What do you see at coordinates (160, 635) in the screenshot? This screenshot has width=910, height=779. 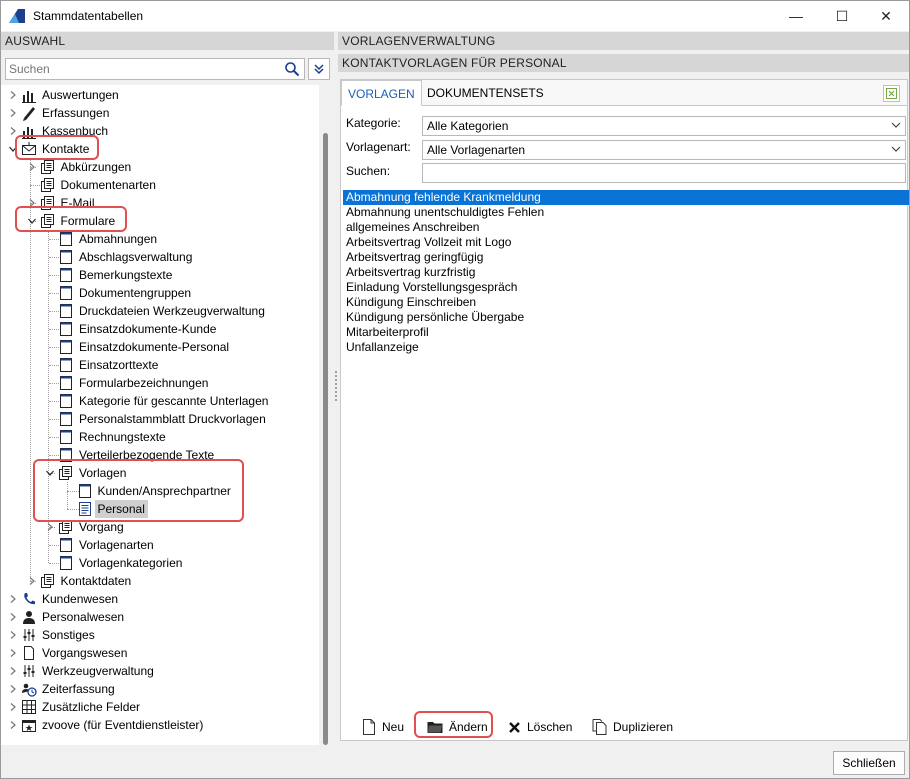 I see `tree-item-sonstiges: Sonstiges` at bounding box center [160, 635].